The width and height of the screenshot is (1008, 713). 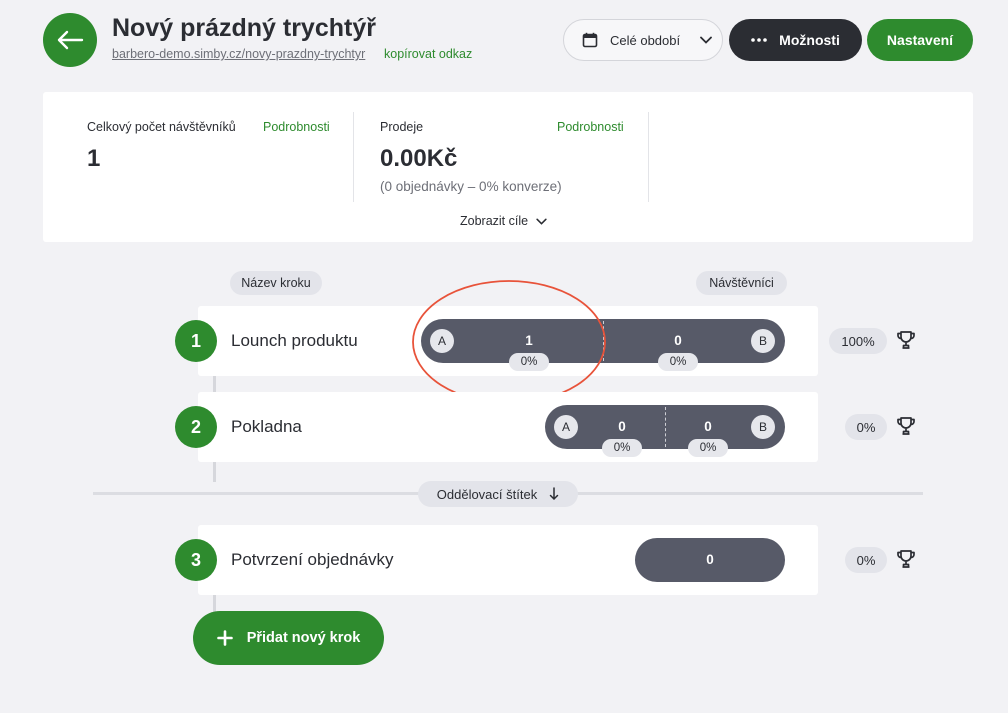 I want to click on variant-a-visitors: 0, so click(x=622, y=426).